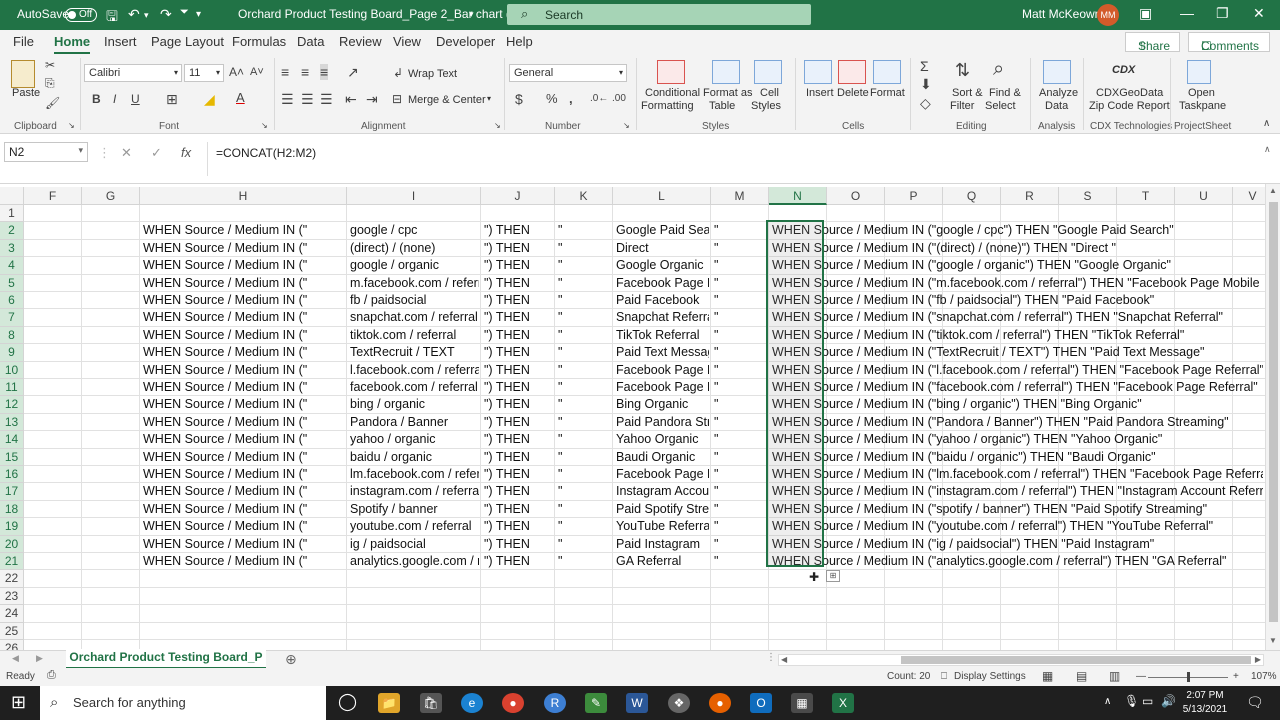 Image resolution: width=1280 pixels, height=720 pixels. What do you see at coordinates (1107, 701) in the screenshot?
I see `tray-expand-icon: ∧` at bounding box center [1107, 701].